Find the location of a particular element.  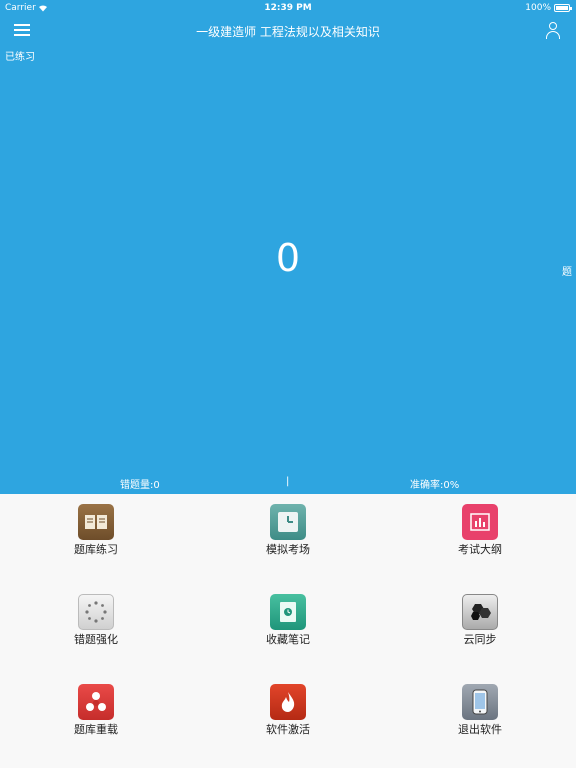

menu-item-exit: 退出软件 is located at coordinates (480, 719).